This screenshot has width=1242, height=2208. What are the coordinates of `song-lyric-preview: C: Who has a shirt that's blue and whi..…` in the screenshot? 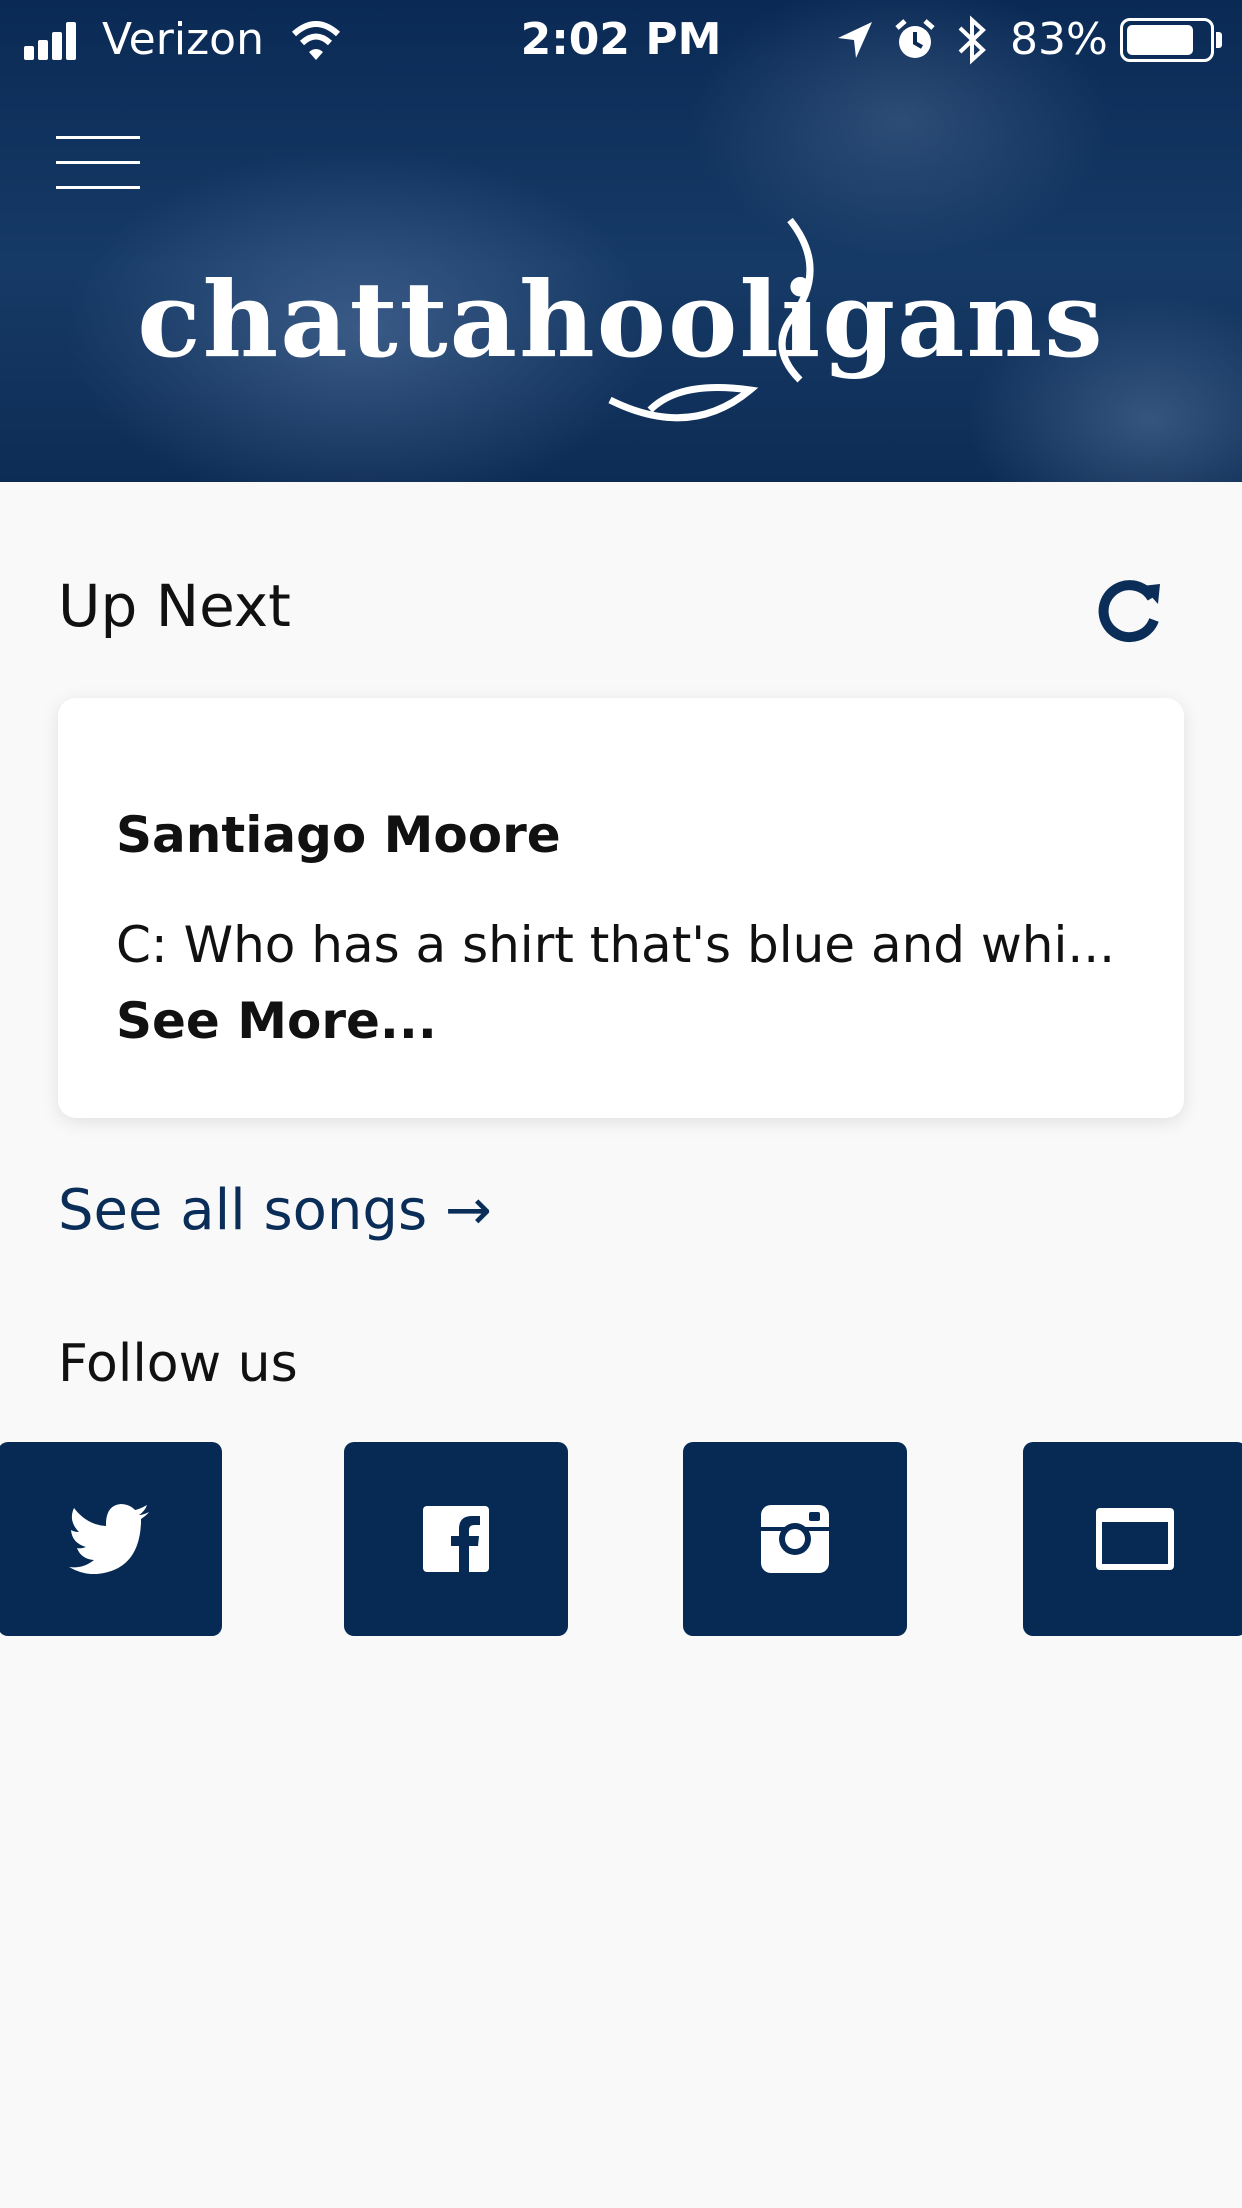 It's located at (616, 945).